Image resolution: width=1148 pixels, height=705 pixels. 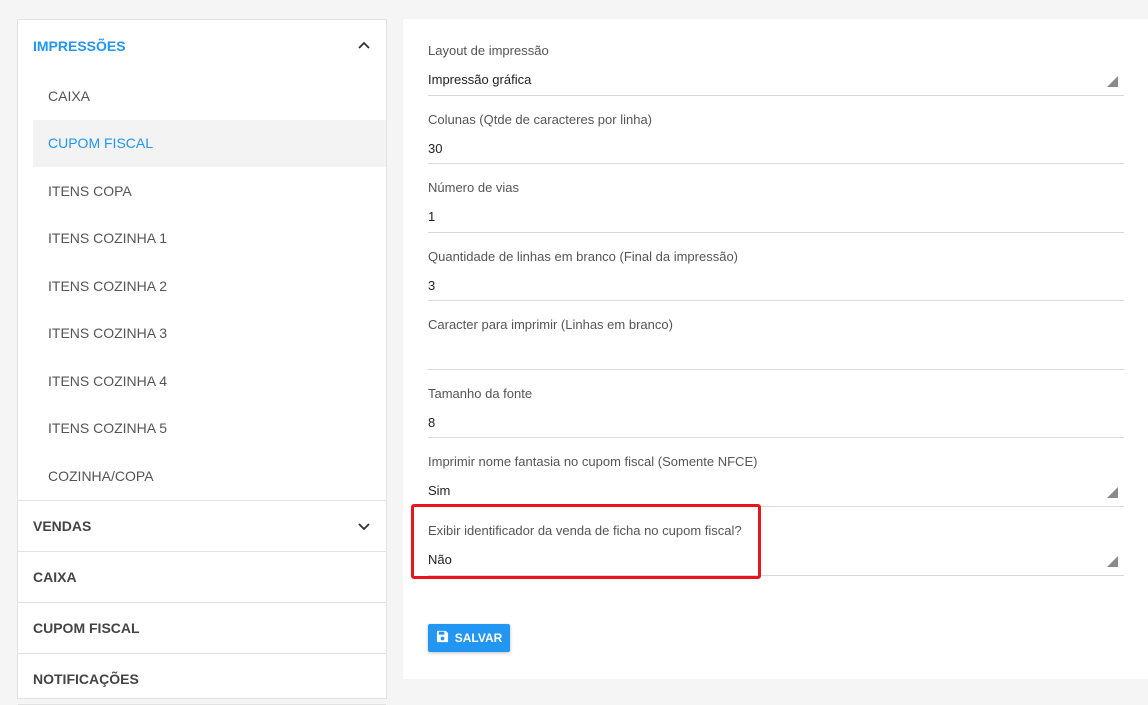 What do you see at coordinates (478, 638) in the screenshot?
I see `save-label: SALVAR` at bounding box center [478, 638].